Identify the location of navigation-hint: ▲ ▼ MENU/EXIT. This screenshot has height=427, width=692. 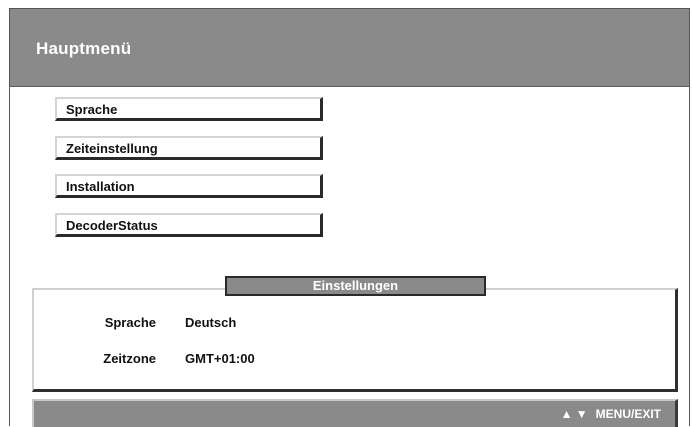
(611, 414).